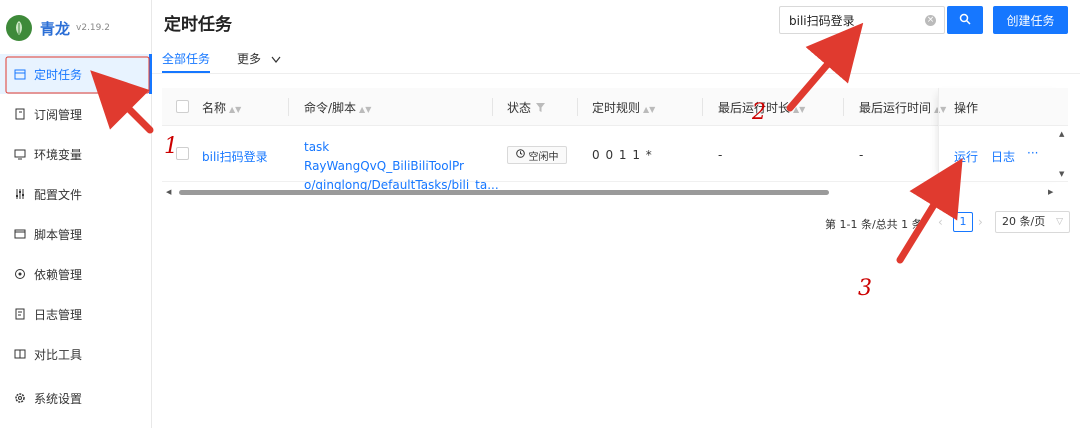 The height and width of the screenshot is (428, 1080). I want to click on column-header-name: 名称 ▲▼, so click(221, 107).